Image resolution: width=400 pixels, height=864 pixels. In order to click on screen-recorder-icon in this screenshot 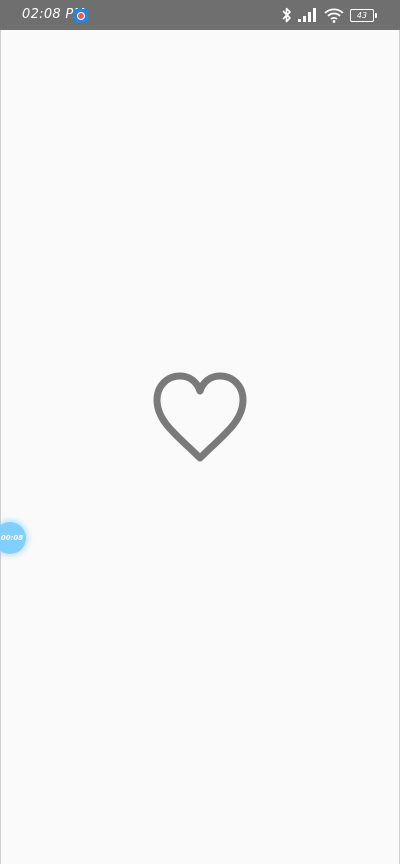, I will do `click(81, 16)`.